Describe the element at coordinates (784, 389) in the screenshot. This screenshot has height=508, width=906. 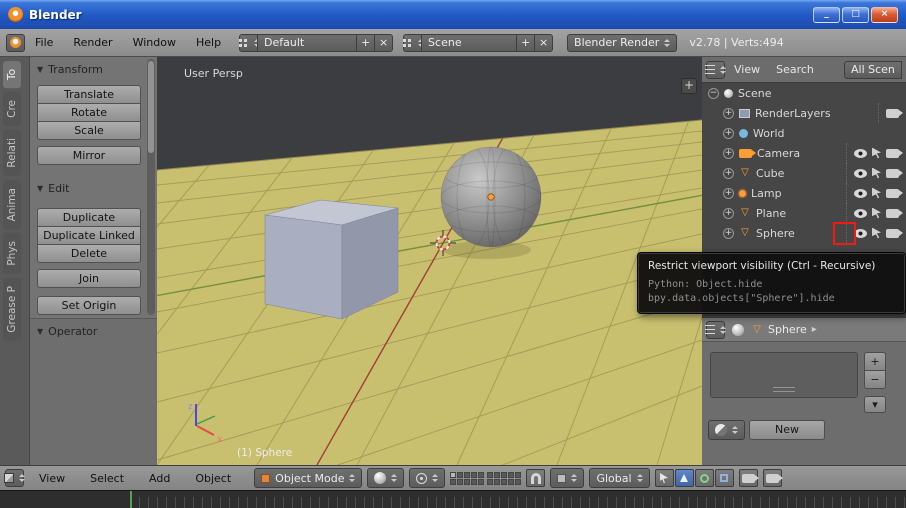
I see `resize-grip` at that location.